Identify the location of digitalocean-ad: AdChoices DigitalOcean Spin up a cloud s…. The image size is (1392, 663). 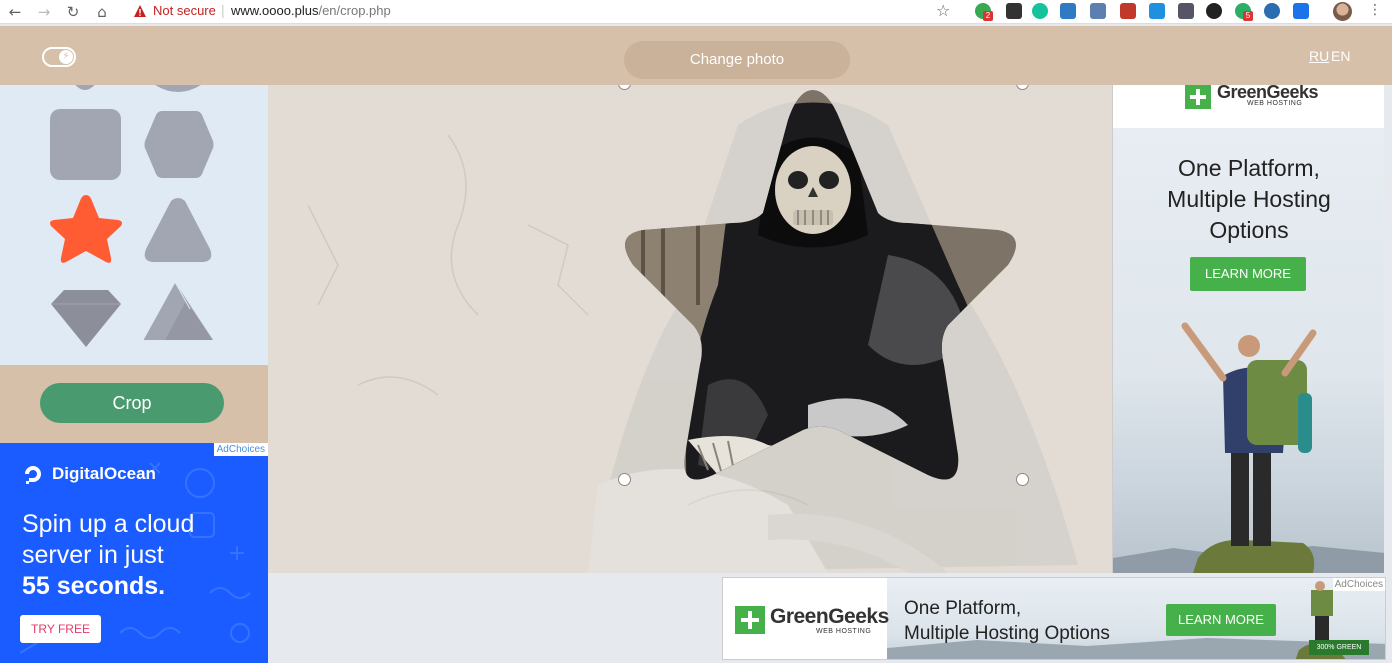
(134, 553).